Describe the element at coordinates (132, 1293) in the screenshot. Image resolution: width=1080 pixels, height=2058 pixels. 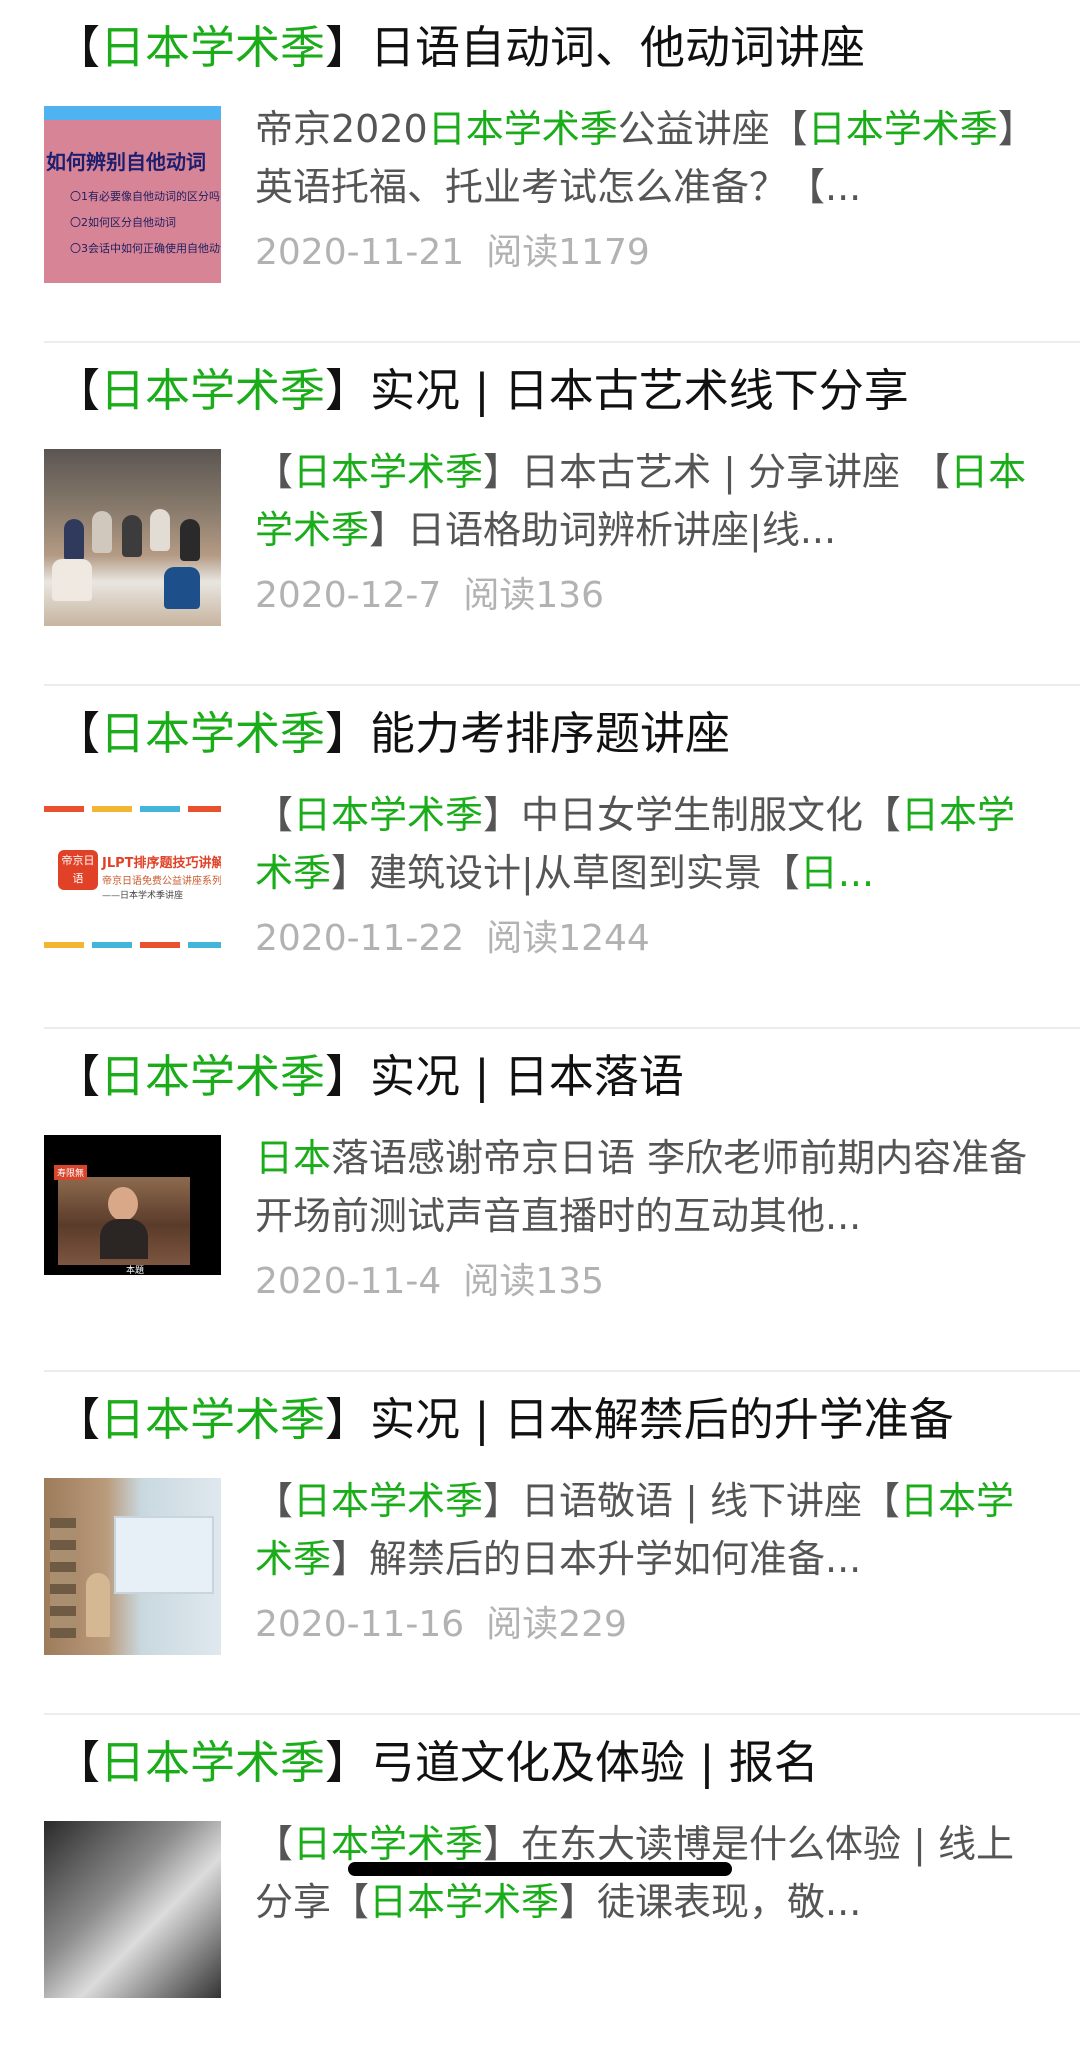
I see `thumbnail-bottom` at that location.